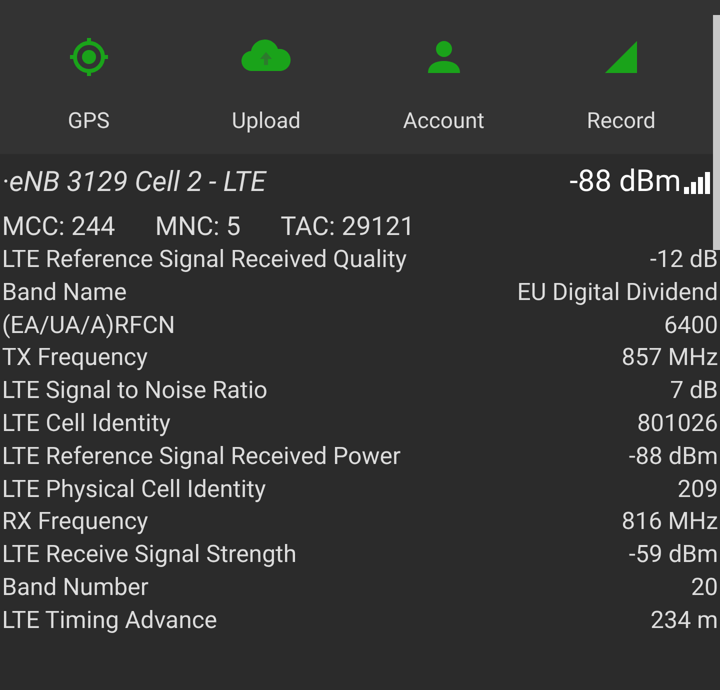  I want to click on signal-bars-icon, so click(698, 183).